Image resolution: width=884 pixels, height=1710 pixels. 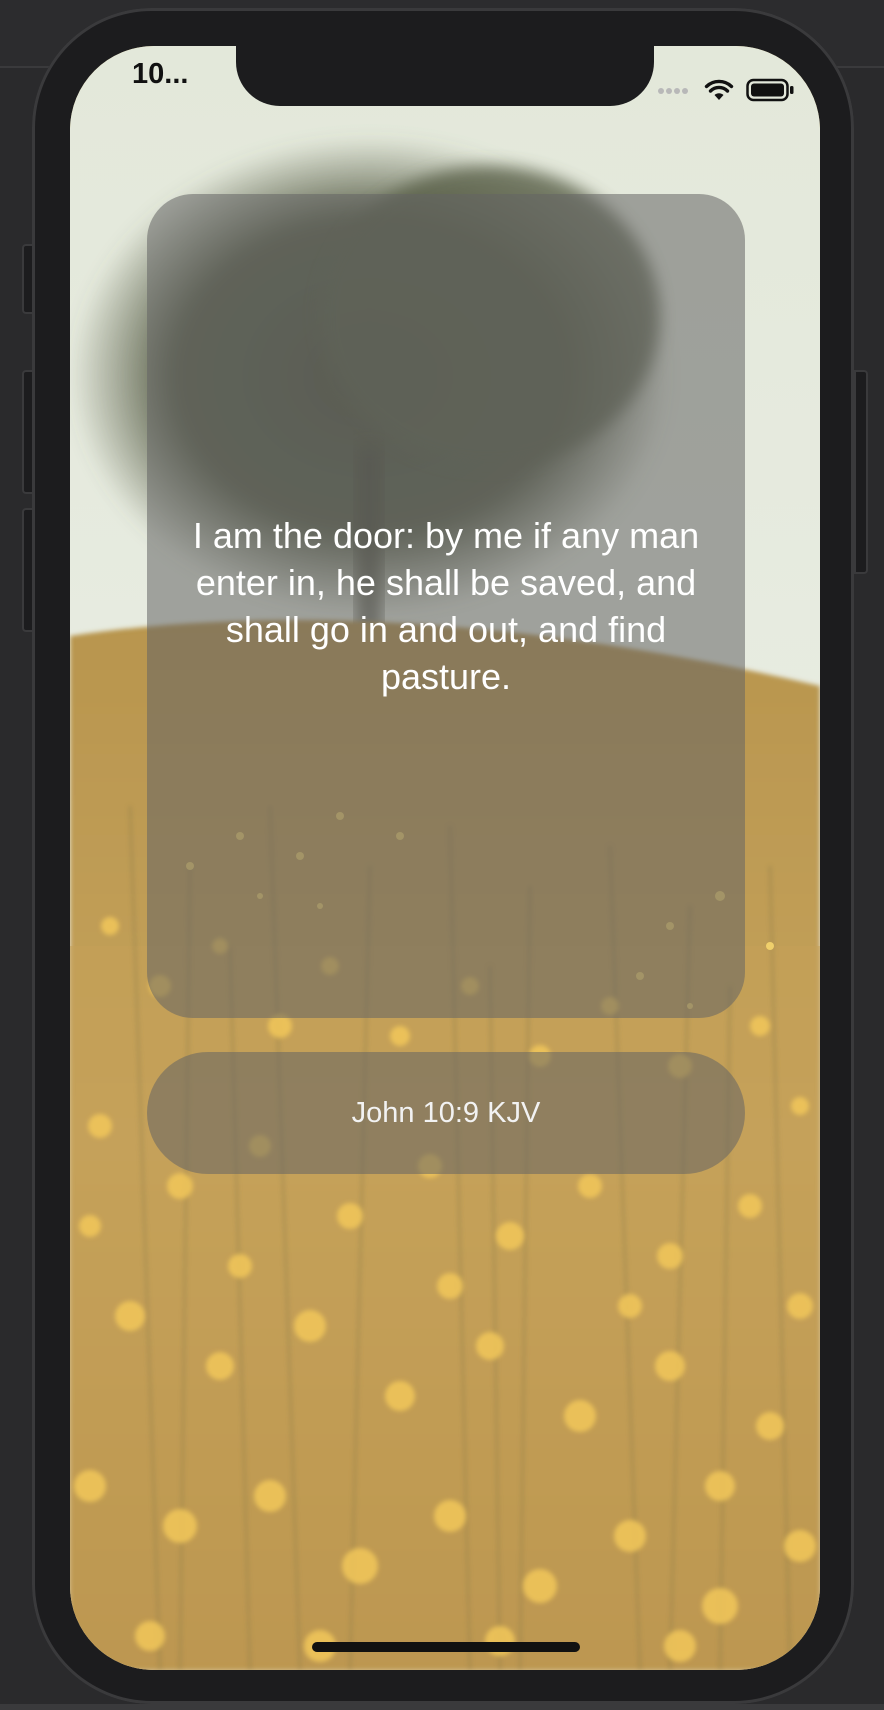 I want to click on simulator-bottom-edge, so click(x=442, y=1707).